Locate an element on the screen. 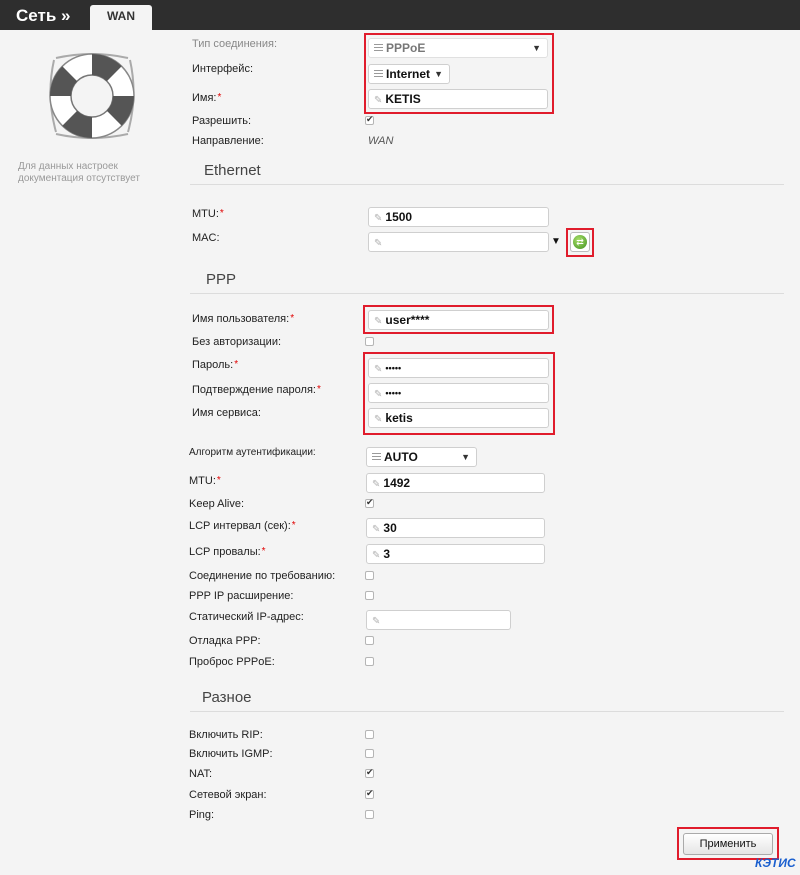 The image size is (800, 875). rip-label: Включить RIP: is located at coordinates (226, 735).